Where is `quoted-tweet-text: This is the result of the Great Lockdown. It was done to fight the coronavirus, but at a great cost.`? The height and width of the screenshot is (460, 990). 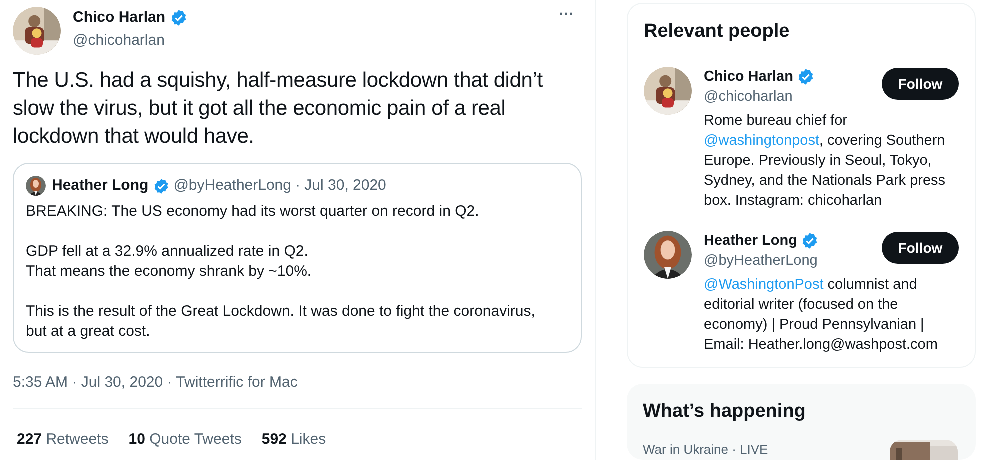 quoted-tweet-text: This is the result of the Great Lockdown. It was done to fight the coronavirus, but at a great cost. is located at coordinates (281, 322).